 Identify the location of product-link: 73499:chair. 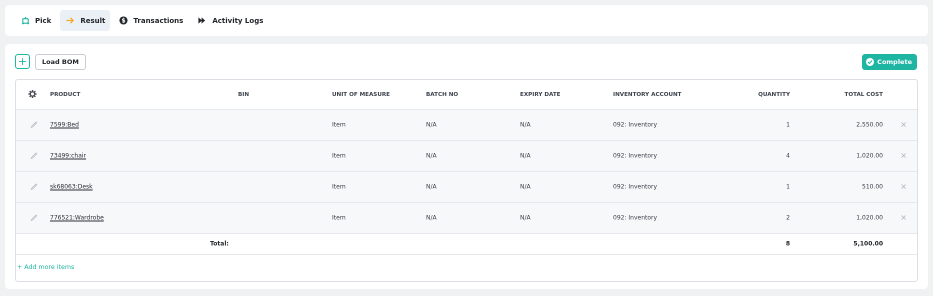
(68, 156).